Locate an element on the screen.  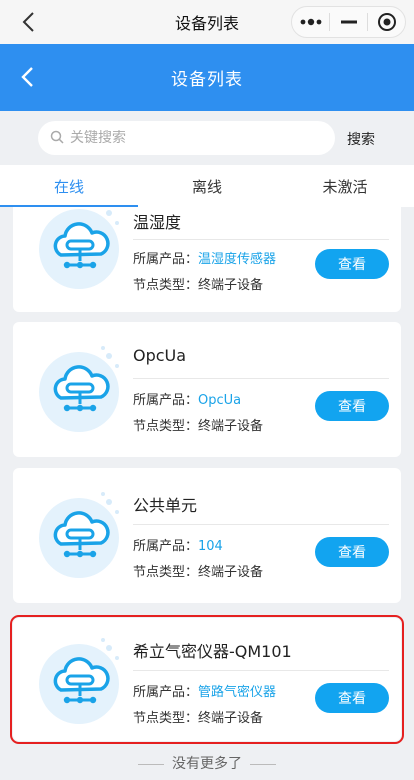
back-icon is located at coordinates (28, 22).